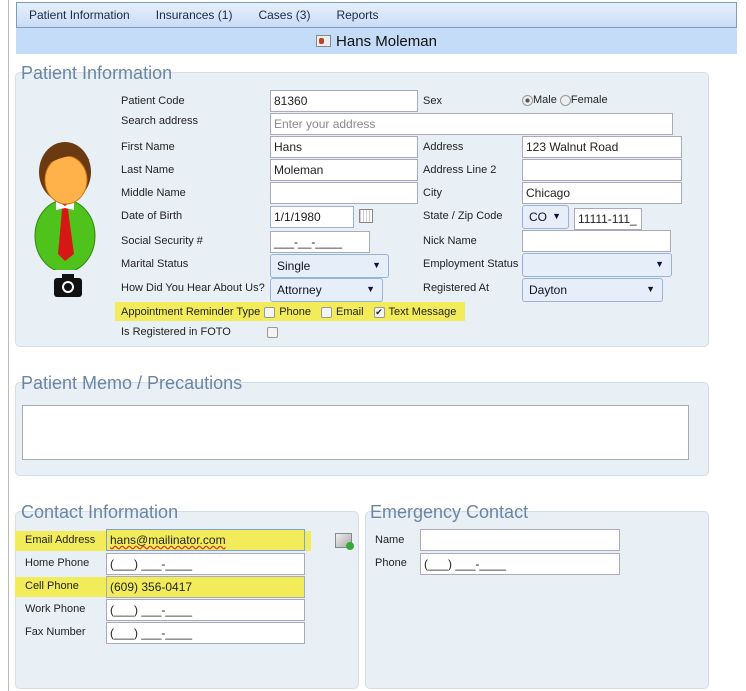  What do you see at coordinates (545, 100) in the screenshot?
I see `male-label: Male` at bounding box center [545, 100].